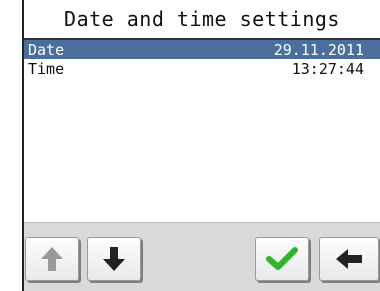 This screenshot has width=380, height=291. What do you see at coordinates (318, 49) in the screenshot?
I see `list-item-value: 29.11.2011` at bounding box center [318, 49].